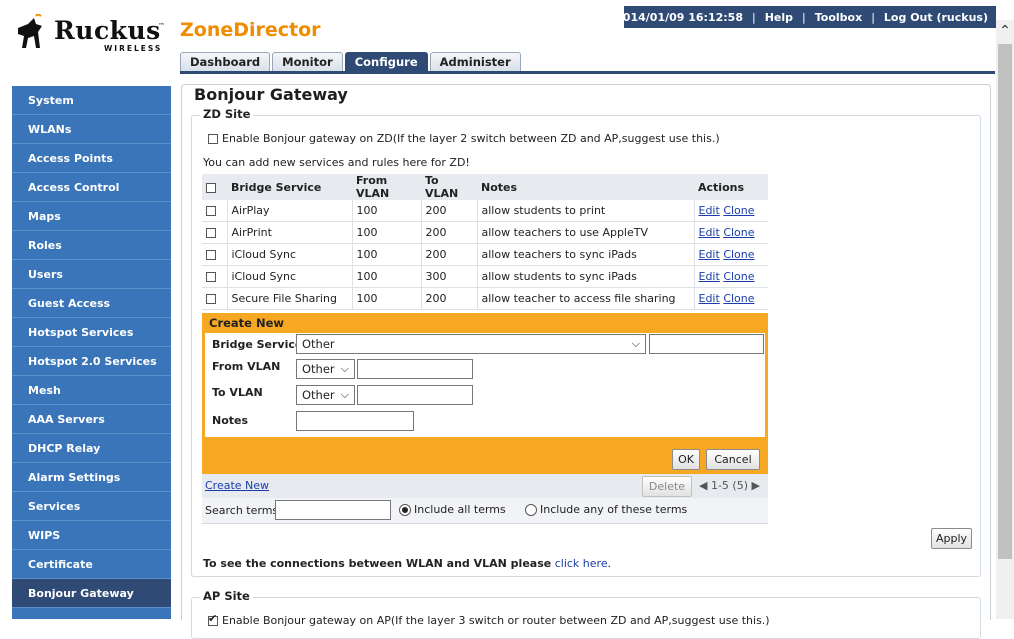 Image resolution: width=1014 pixels, height=639 pixels. I want to click on pager-label: 1-5 (5), so click(729, 485).